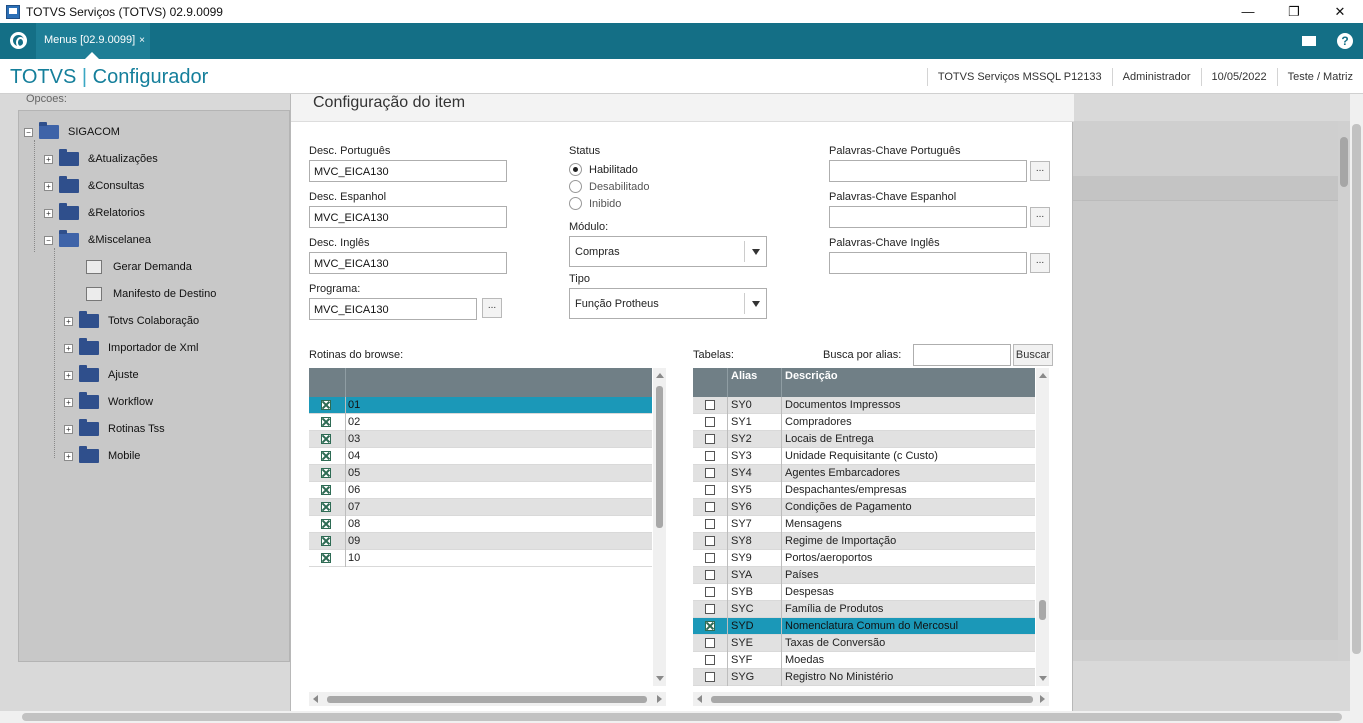 This screenshot has width=1363, height=723. Describe the element at coordinates (151, 294) in the screenshot. I see `tree-item-manifesto-destino: Manifesto de Destino` at that location.